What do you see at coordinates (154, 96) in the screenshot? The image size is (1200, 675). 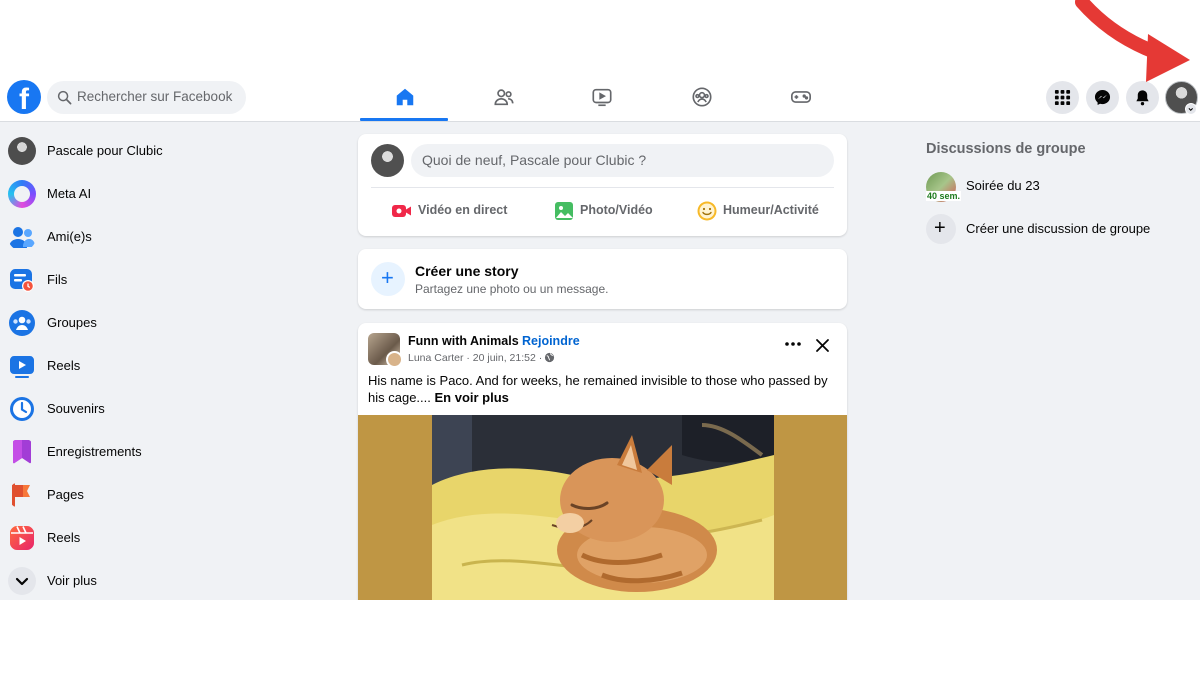 I see `search-input: Rechercher sur Facebook` at bounding box center [154, 96].